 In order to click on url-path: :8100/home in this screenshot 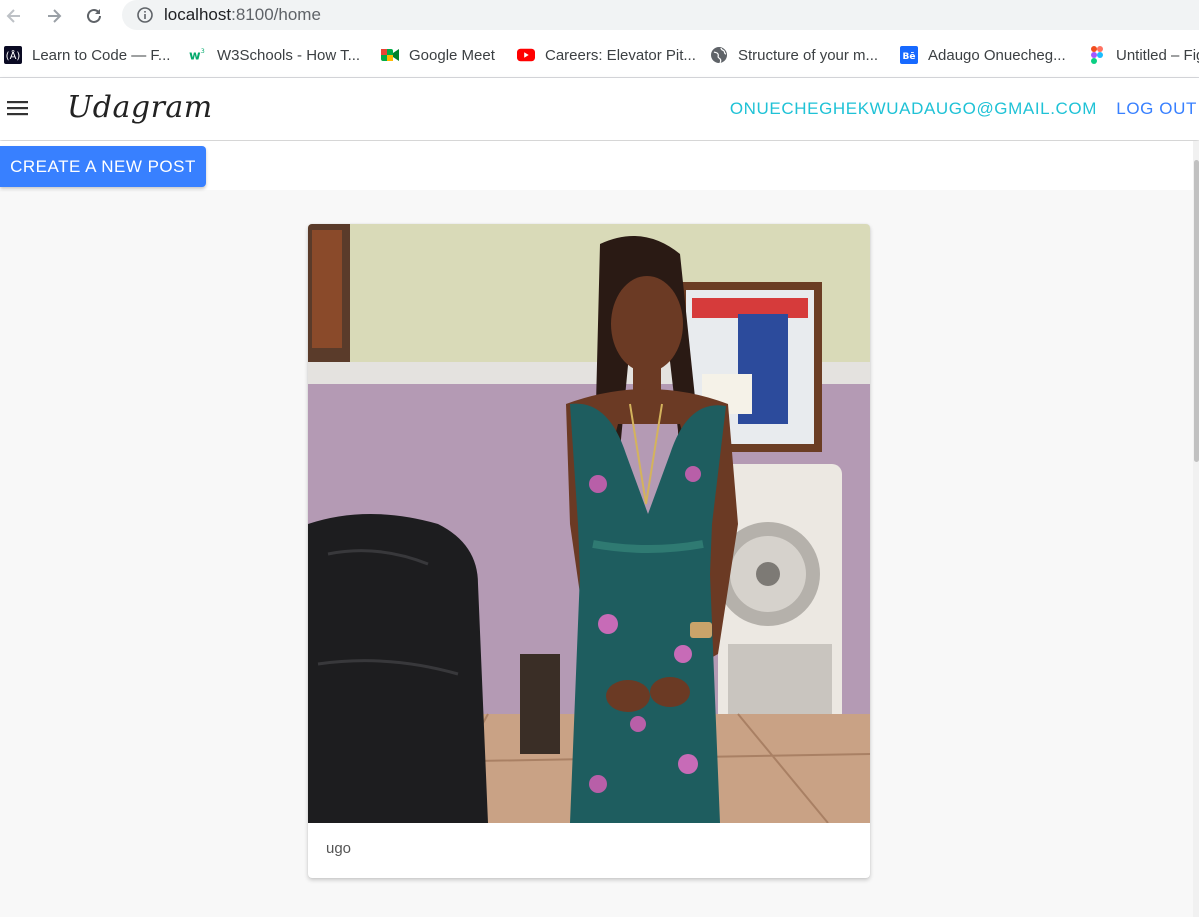, I will do `click(276, 14)`.